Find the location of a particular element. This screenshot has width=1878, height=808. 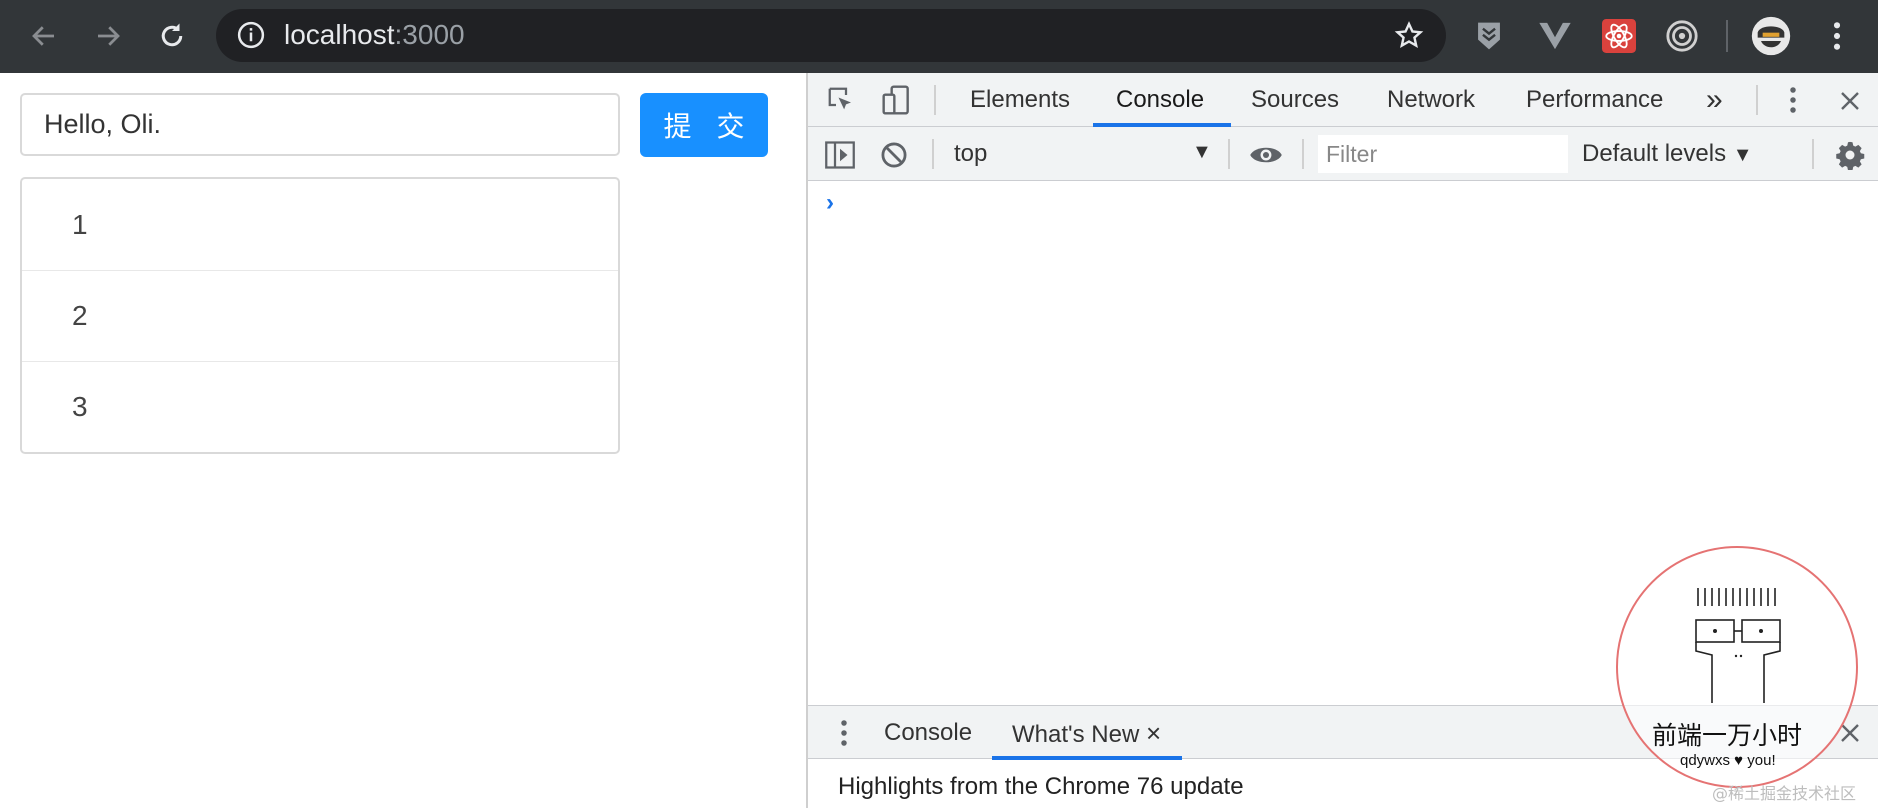

show-sidebar-button is located at coordinates (840, 155).